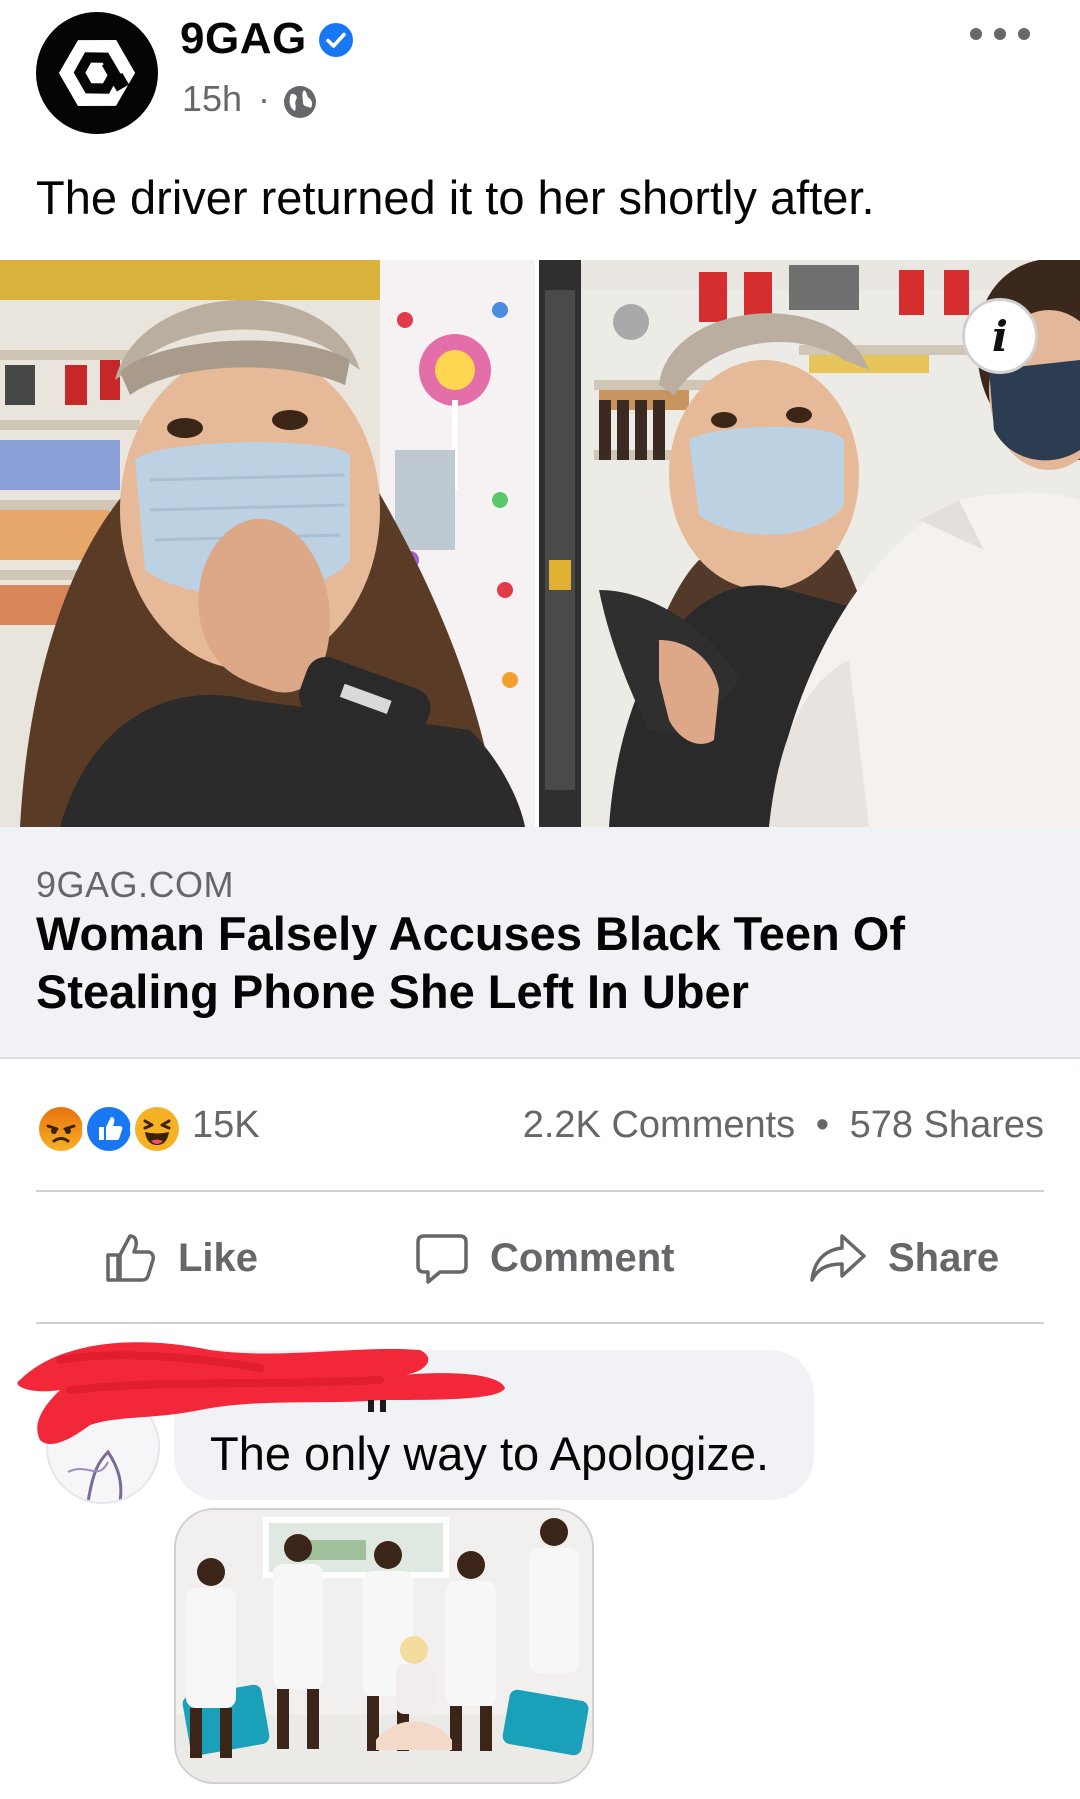 The image size is (1080, 1799). Describe the element at coordinates (442, 1259) in the screenshot. I see `comment-bubble-icon` at that location.